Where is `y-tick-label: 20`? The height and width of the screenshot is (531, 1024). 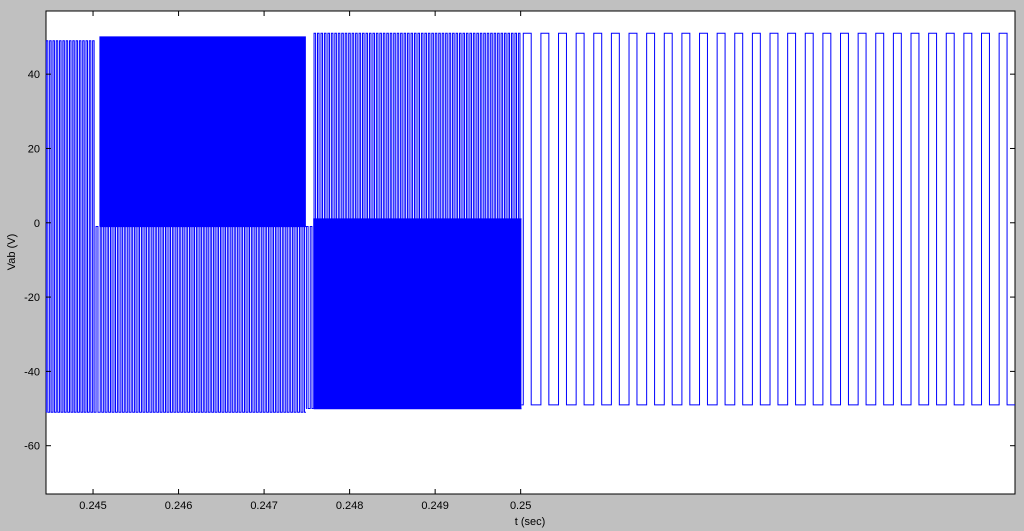 y-tick-label: 20 is located at coordinates (34, 149).